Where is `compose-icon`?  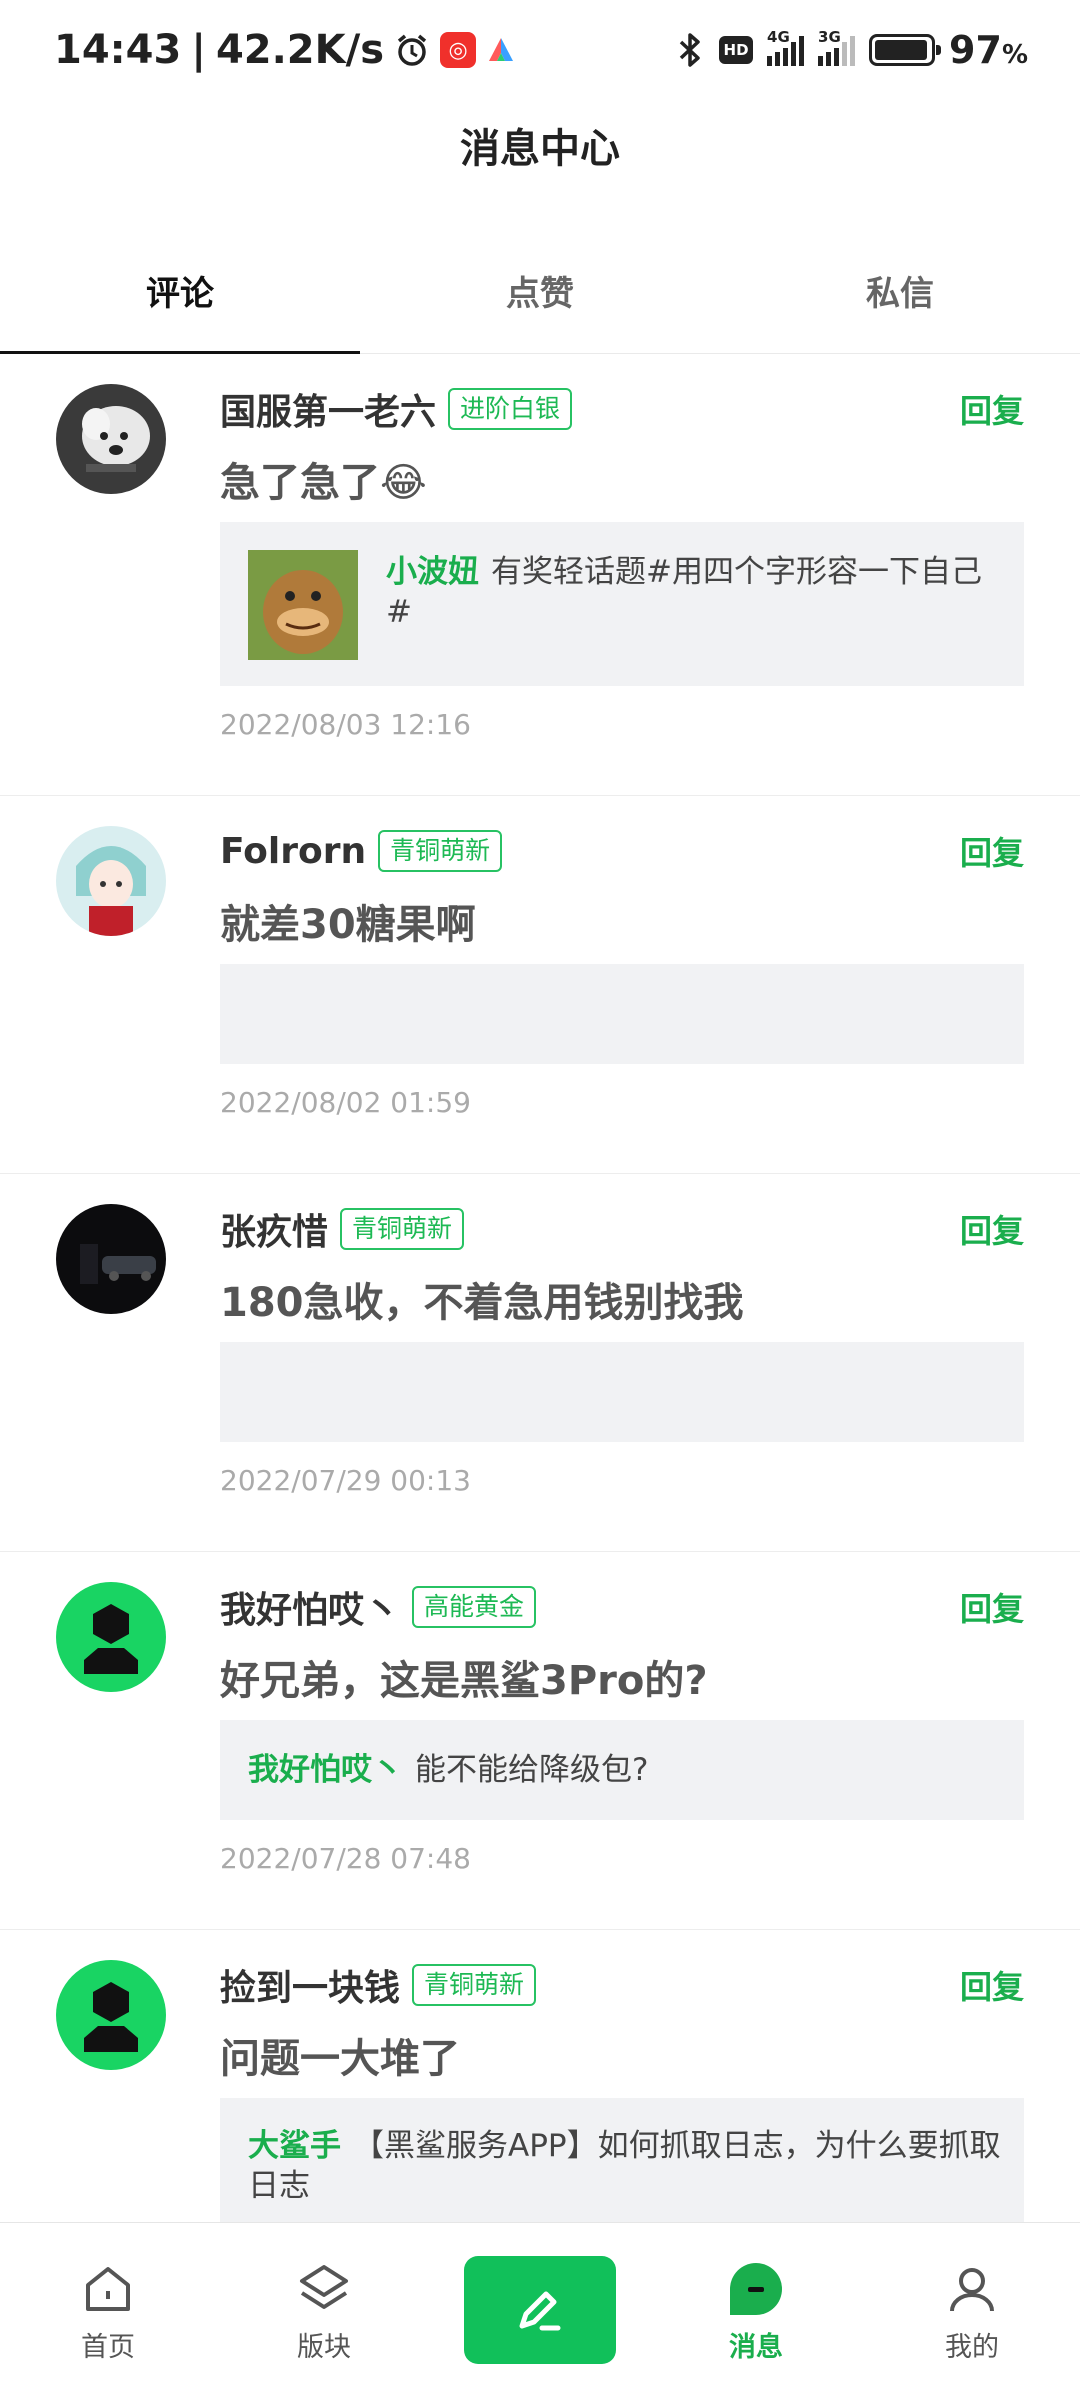
compose-icon is located at coordinates (540, 2310).